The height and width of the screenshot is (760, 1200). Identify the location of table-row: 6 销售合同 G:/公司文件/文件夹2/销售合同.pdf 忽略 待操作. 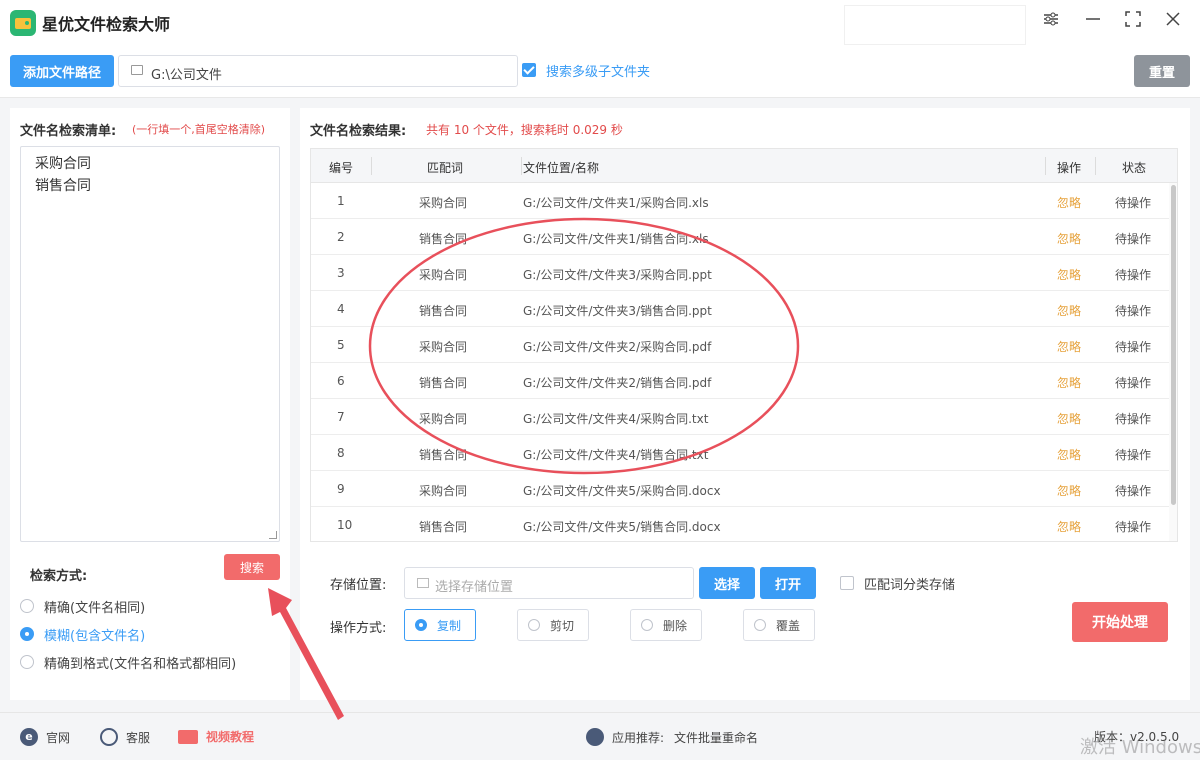
(740, 381).